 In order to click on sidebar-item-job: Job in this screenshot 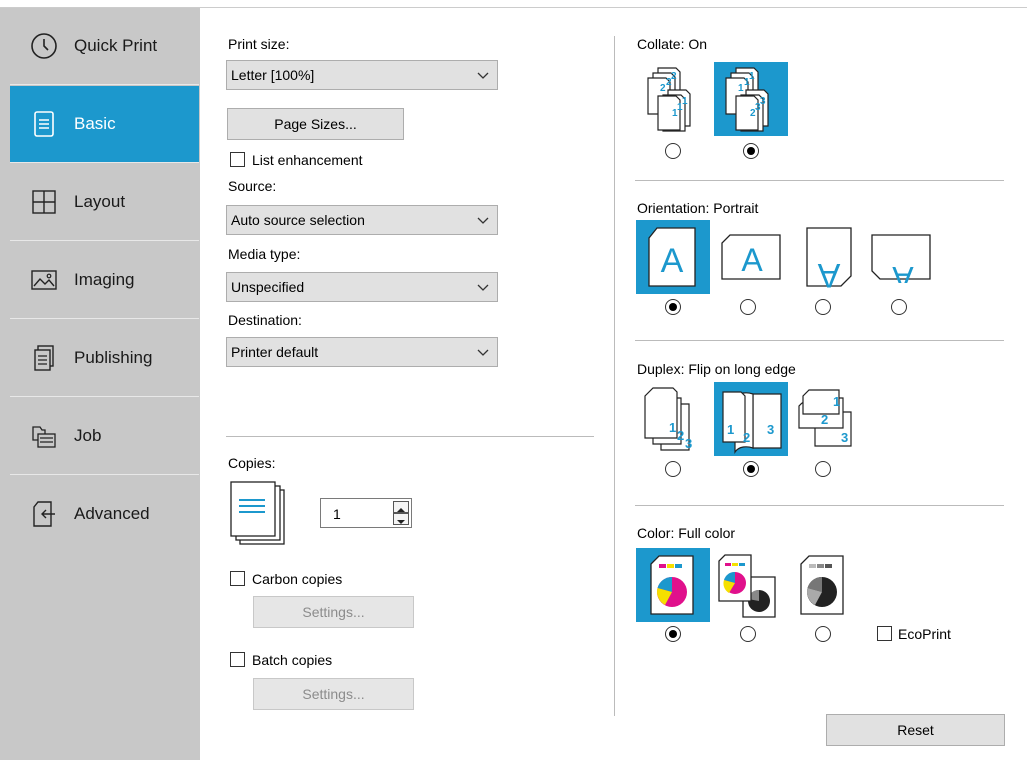, I will do `click(104, 436)`.